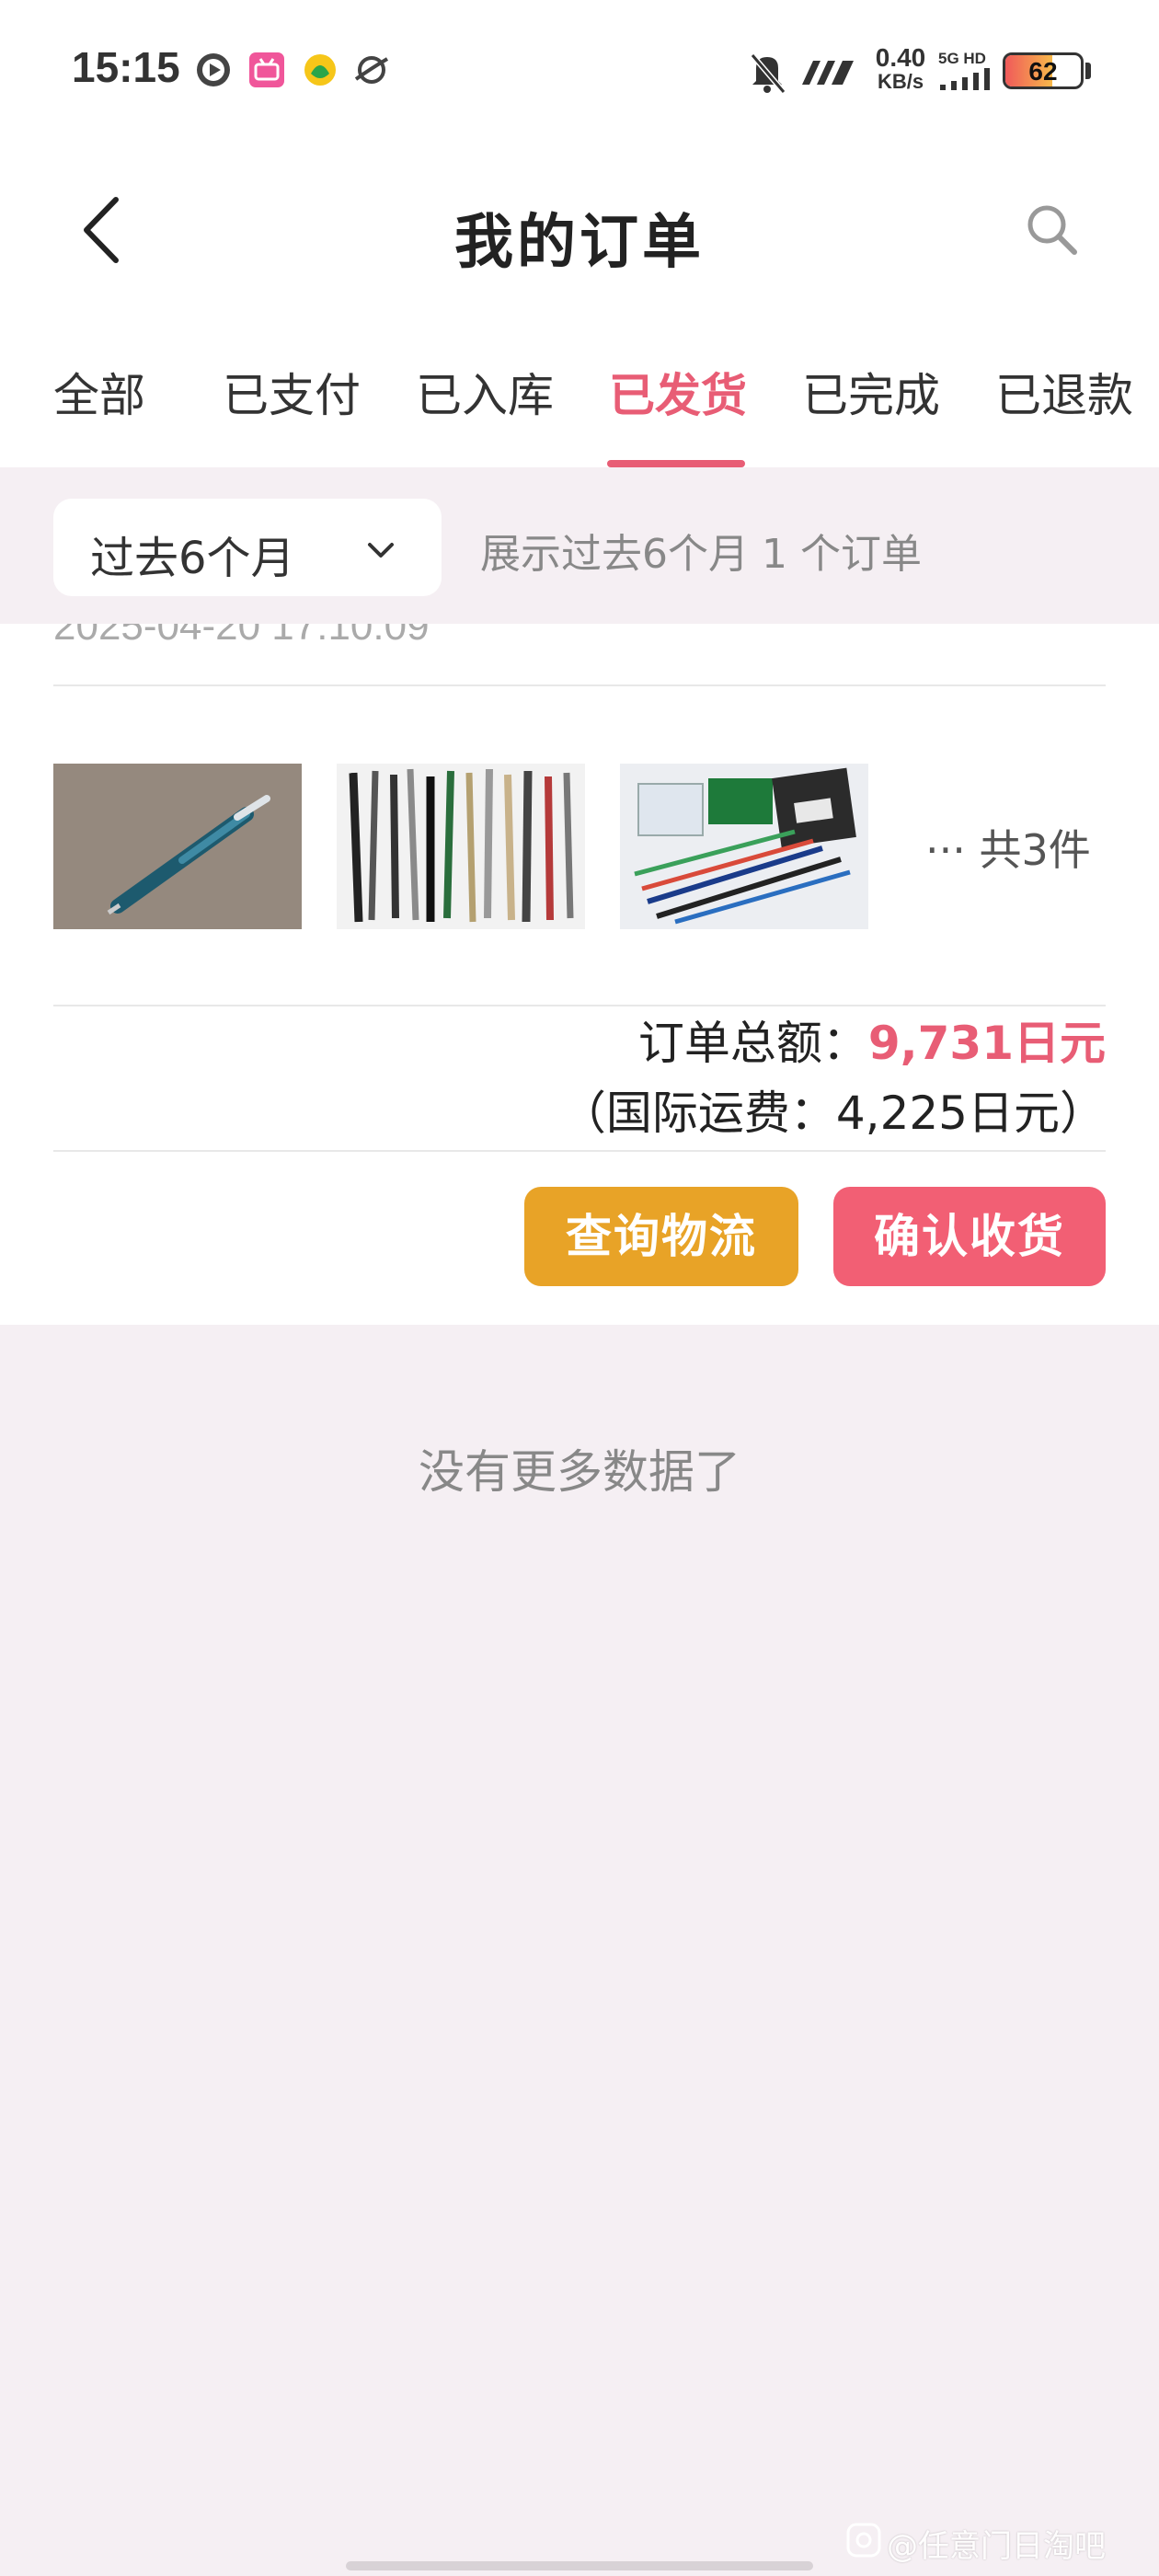 Image resolution: width=1159 pixels, height=2576 pixels. What do you see at coordinates (832, 1113) in the screenshot?
I see `shipping-fee-line: （国际运费：4,225日元）` at bounding box center [832, 1113].